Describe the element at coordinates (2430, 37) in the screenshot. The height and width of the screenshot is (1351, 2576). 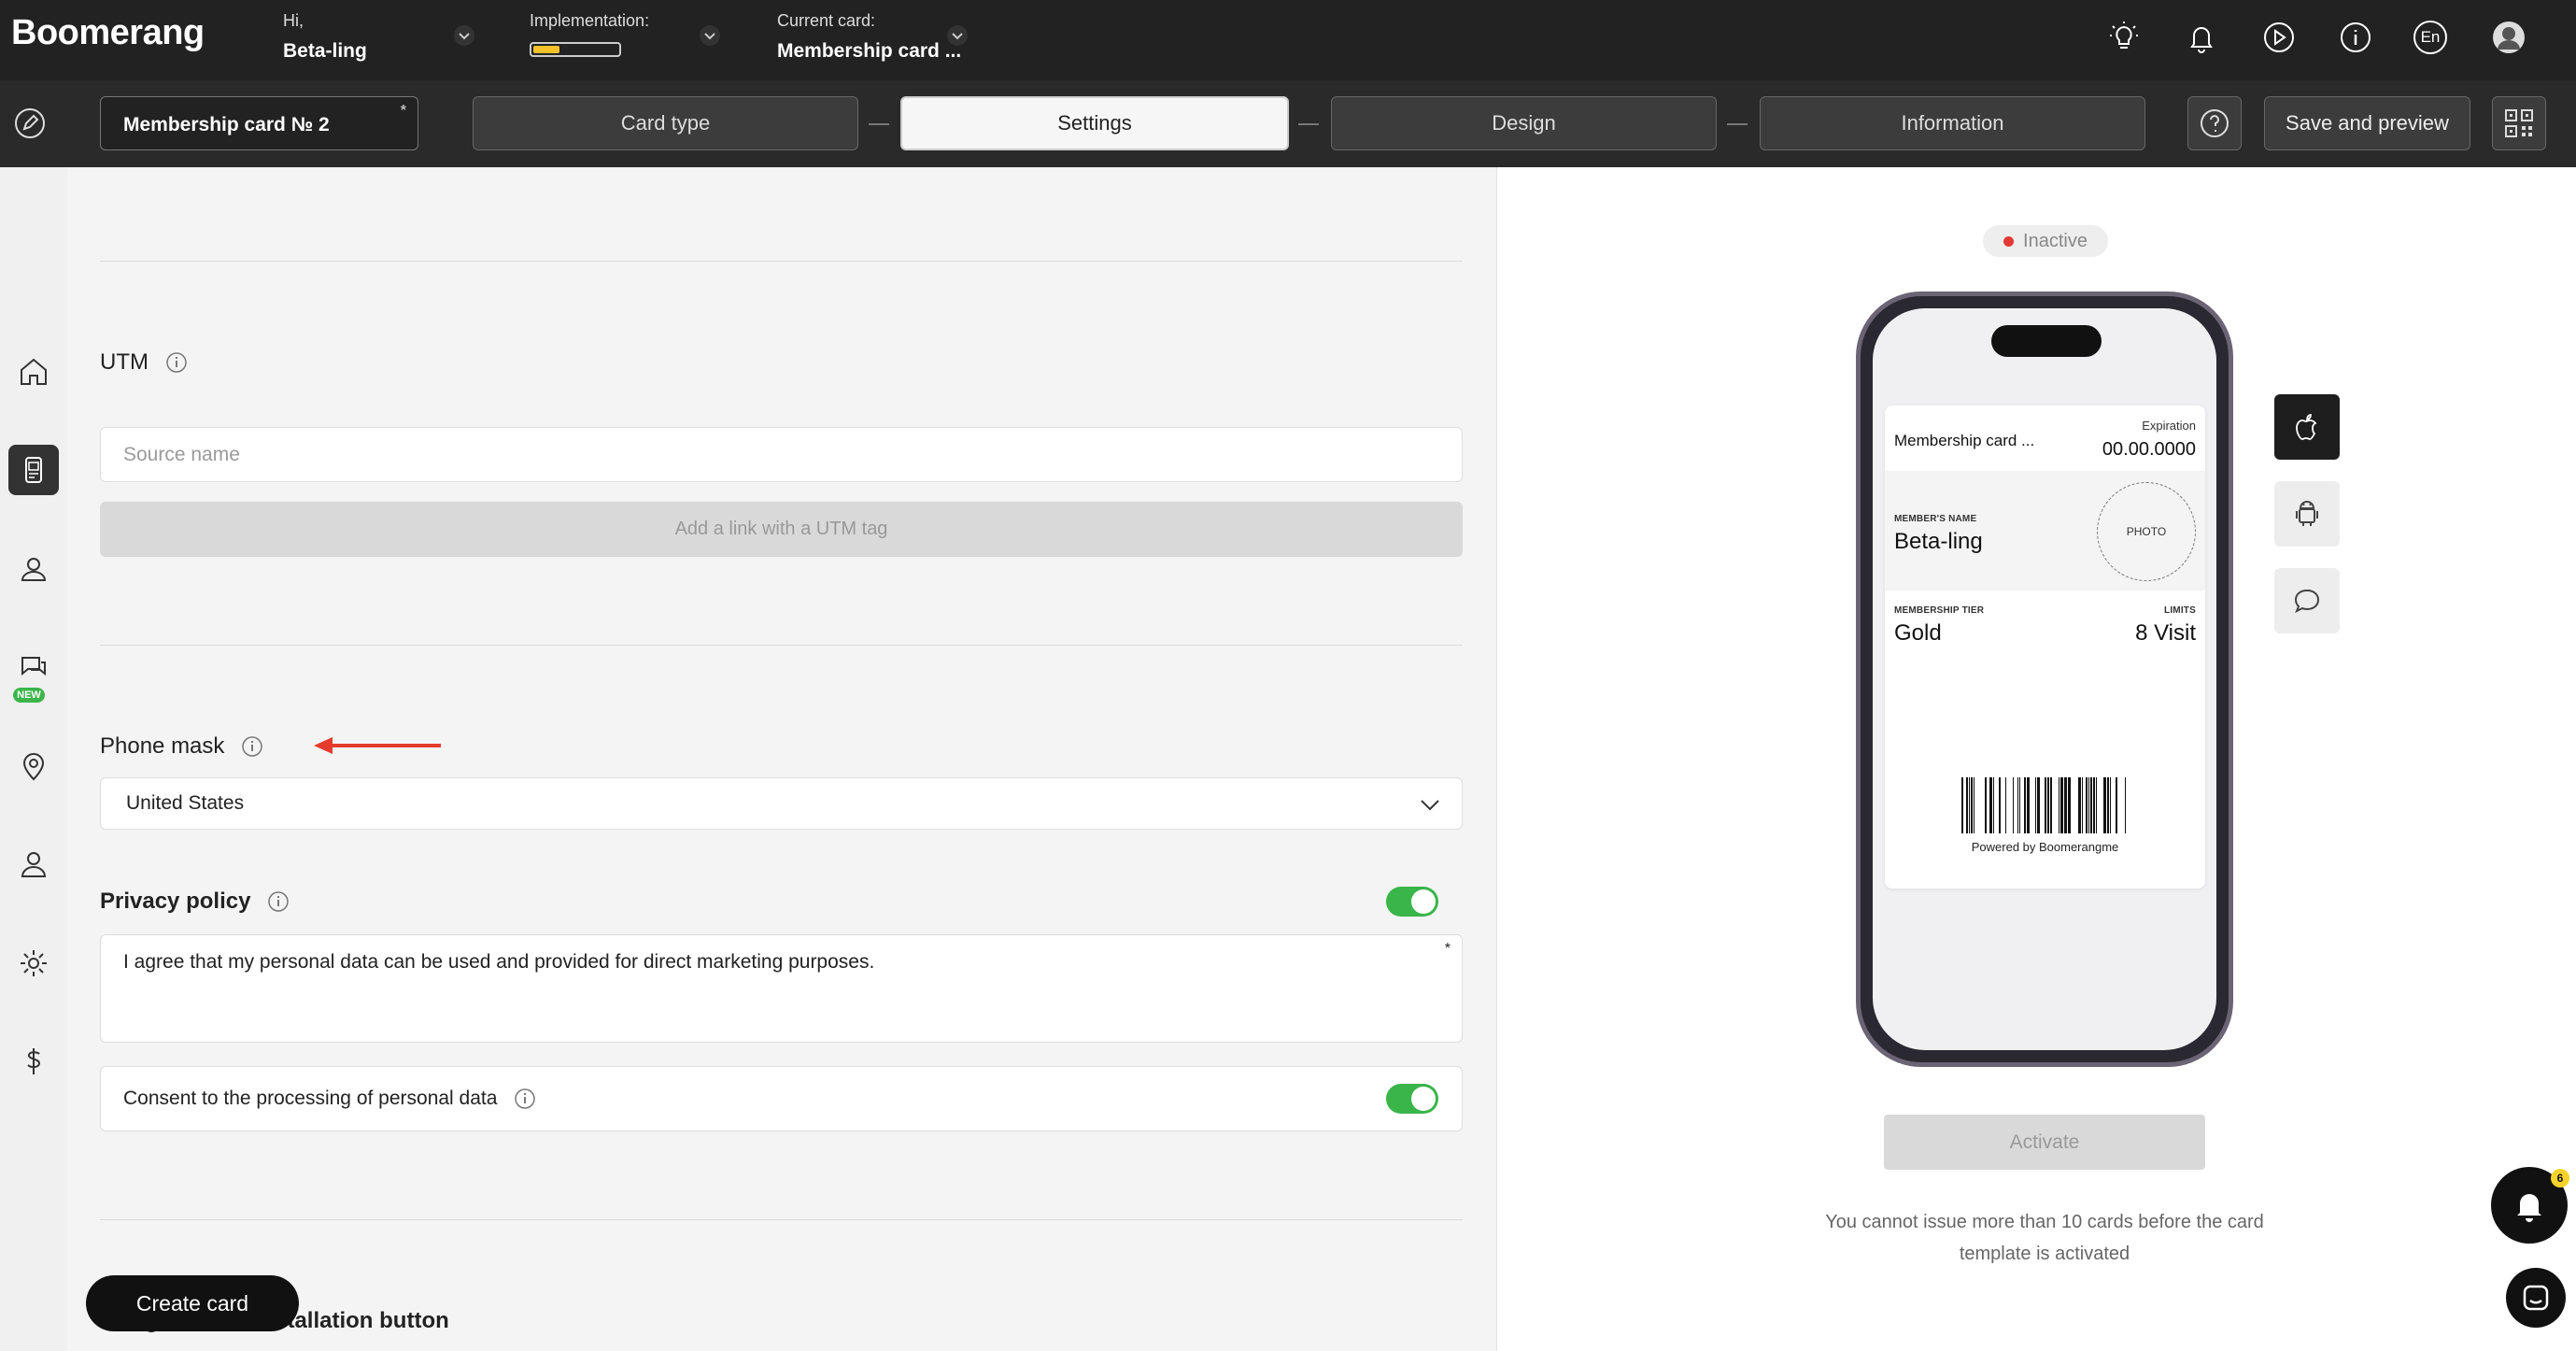
I see `language-icon: En` at that location.